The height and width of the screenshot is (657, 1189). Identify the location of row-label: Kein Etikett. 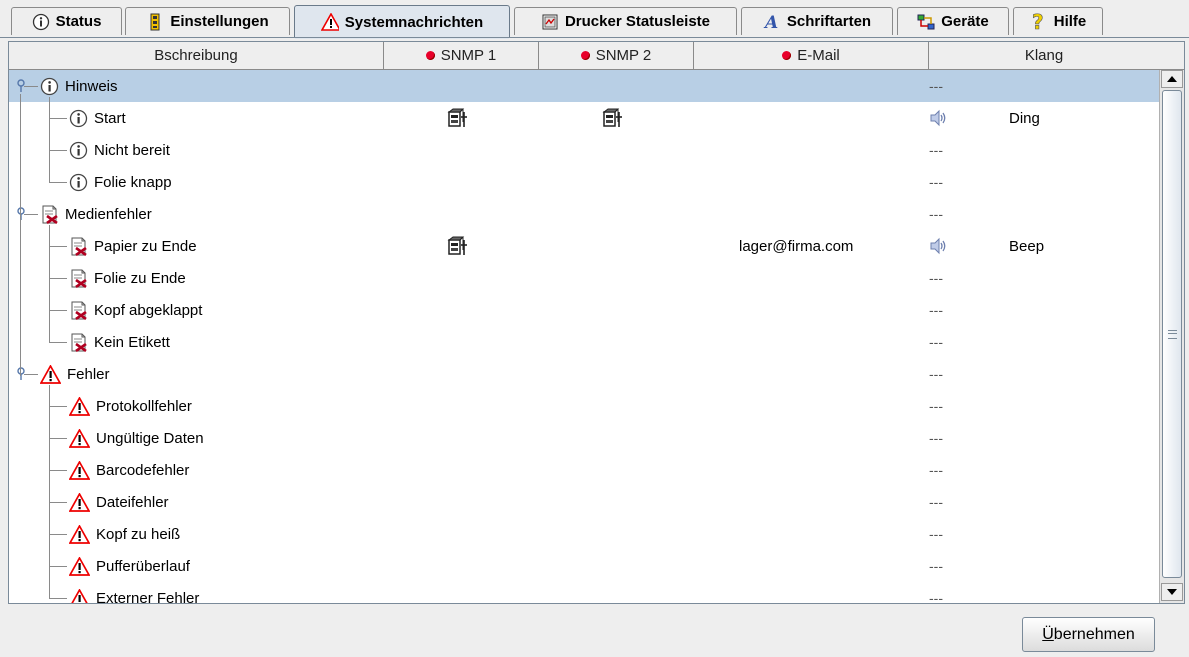
(132, 342).